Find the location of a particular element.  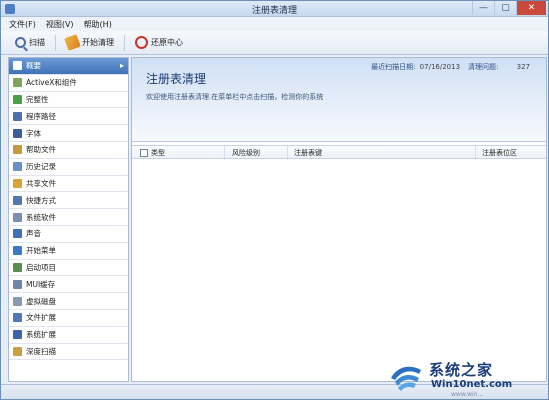

system-software-icon is located at coordinates (17, 217).